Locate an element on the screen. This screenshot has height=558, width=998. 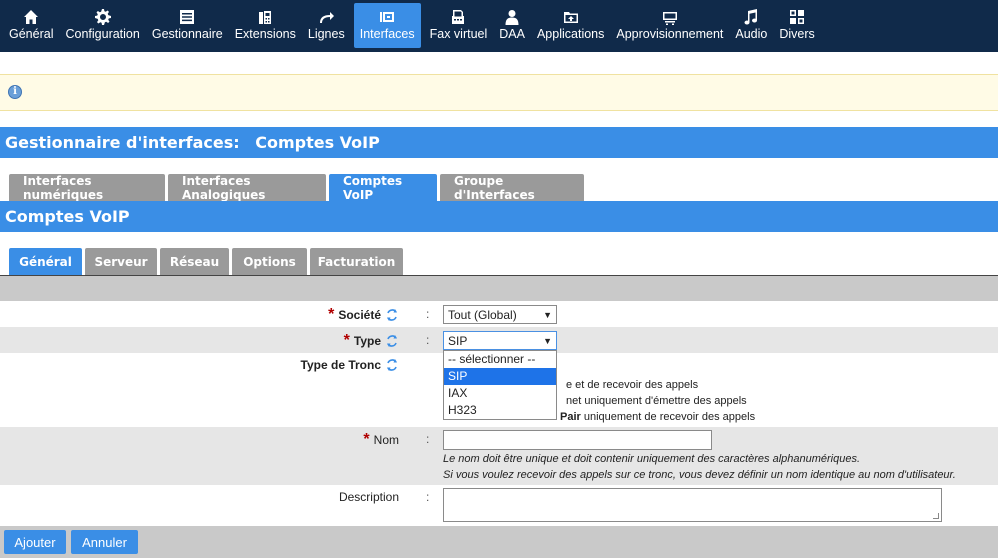
nom-label-text: Nom is located at coordinates (386, 440).